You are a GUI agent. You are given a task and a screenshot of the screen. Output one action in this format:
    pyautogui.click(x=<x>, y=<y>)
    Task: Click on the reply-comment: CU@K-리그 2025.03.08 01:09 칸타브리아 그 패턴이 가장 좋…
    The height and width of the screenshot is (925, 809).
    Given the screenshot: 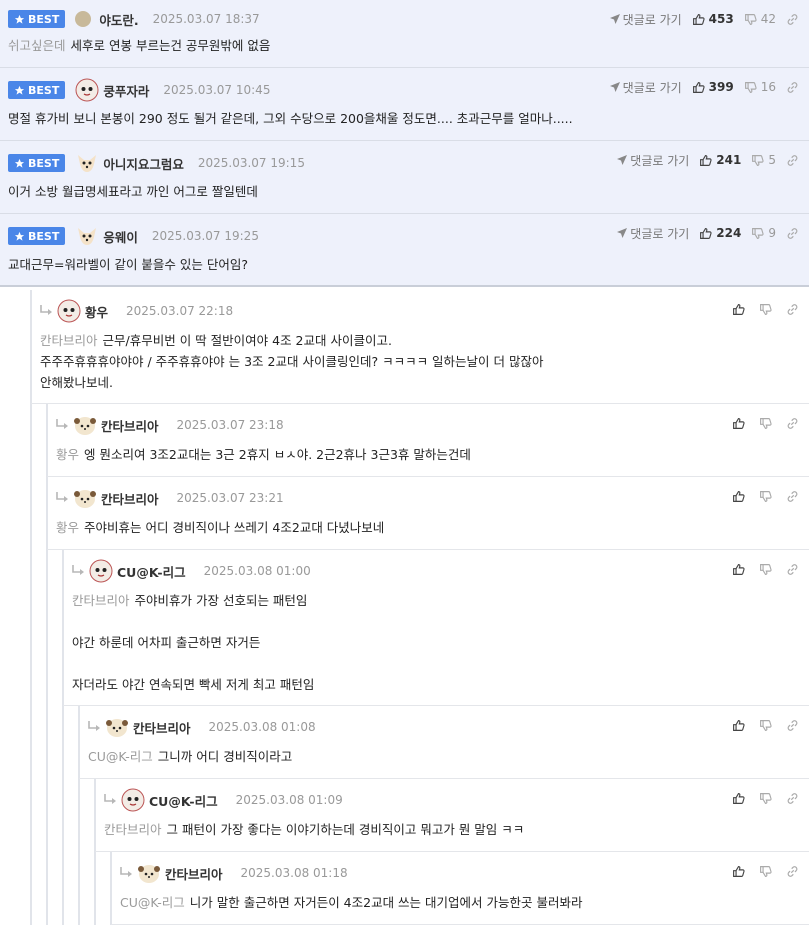 What is the action you would take?
    pyautogui.click(x=452, y=815)
    